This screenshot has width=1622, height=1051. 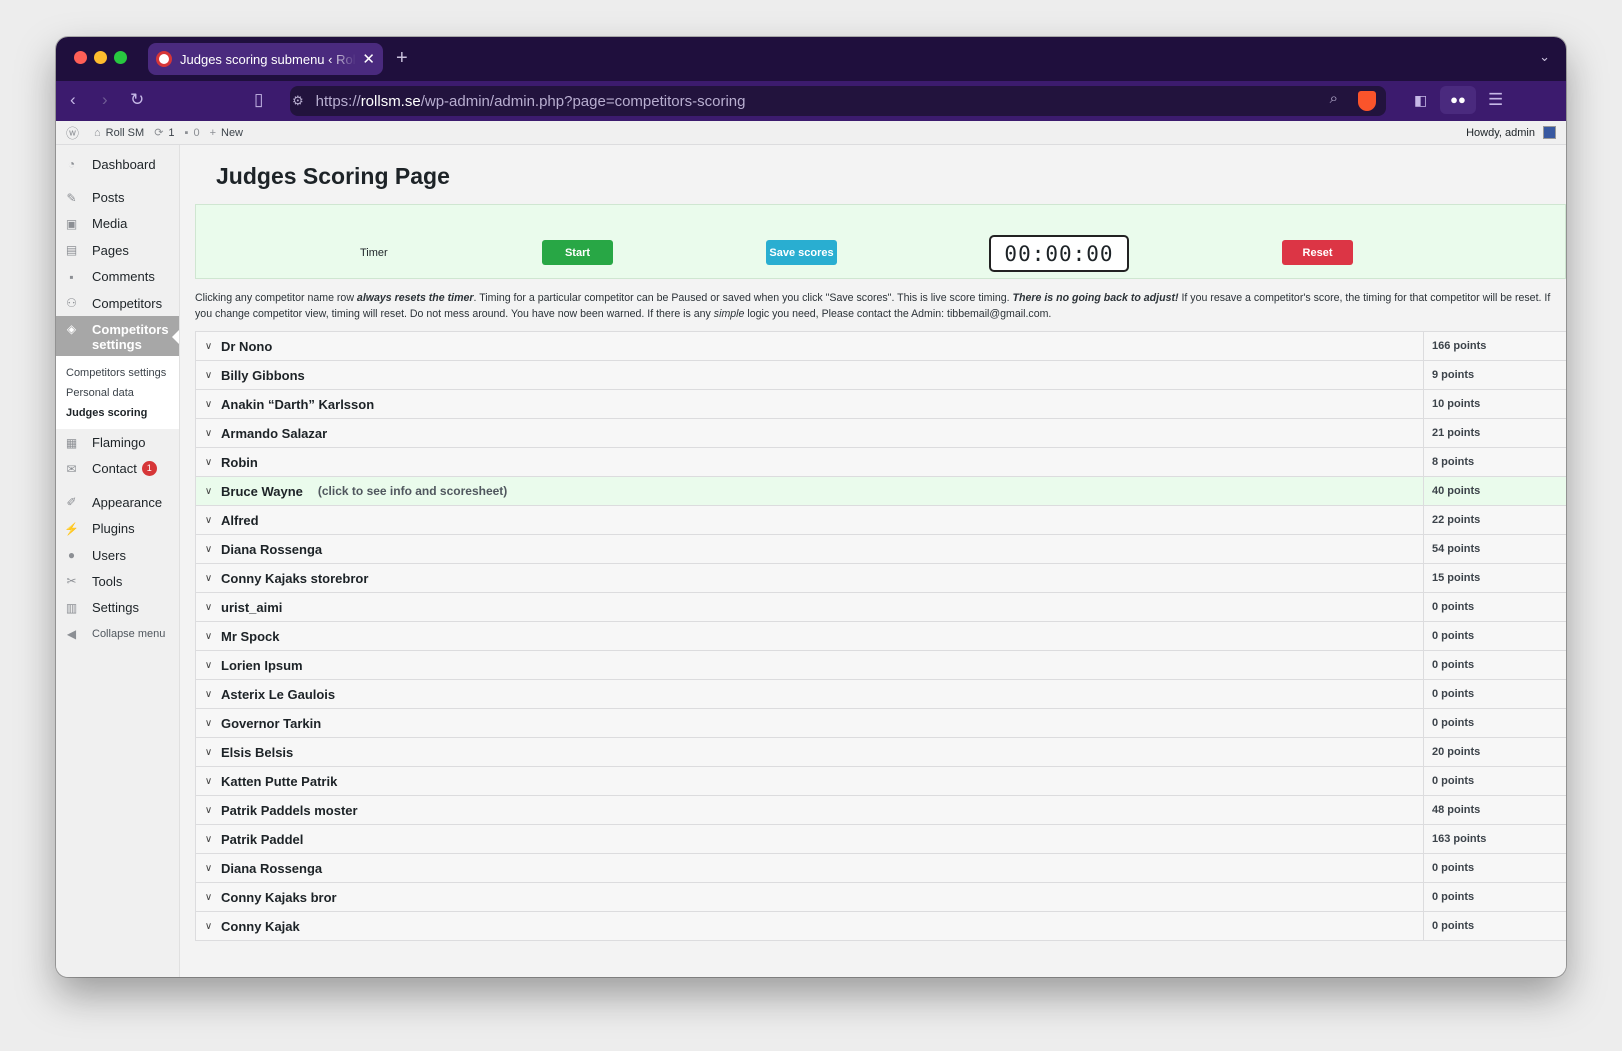 I want to click on close-tab-icon: ✕, so click(x=368, y=59).